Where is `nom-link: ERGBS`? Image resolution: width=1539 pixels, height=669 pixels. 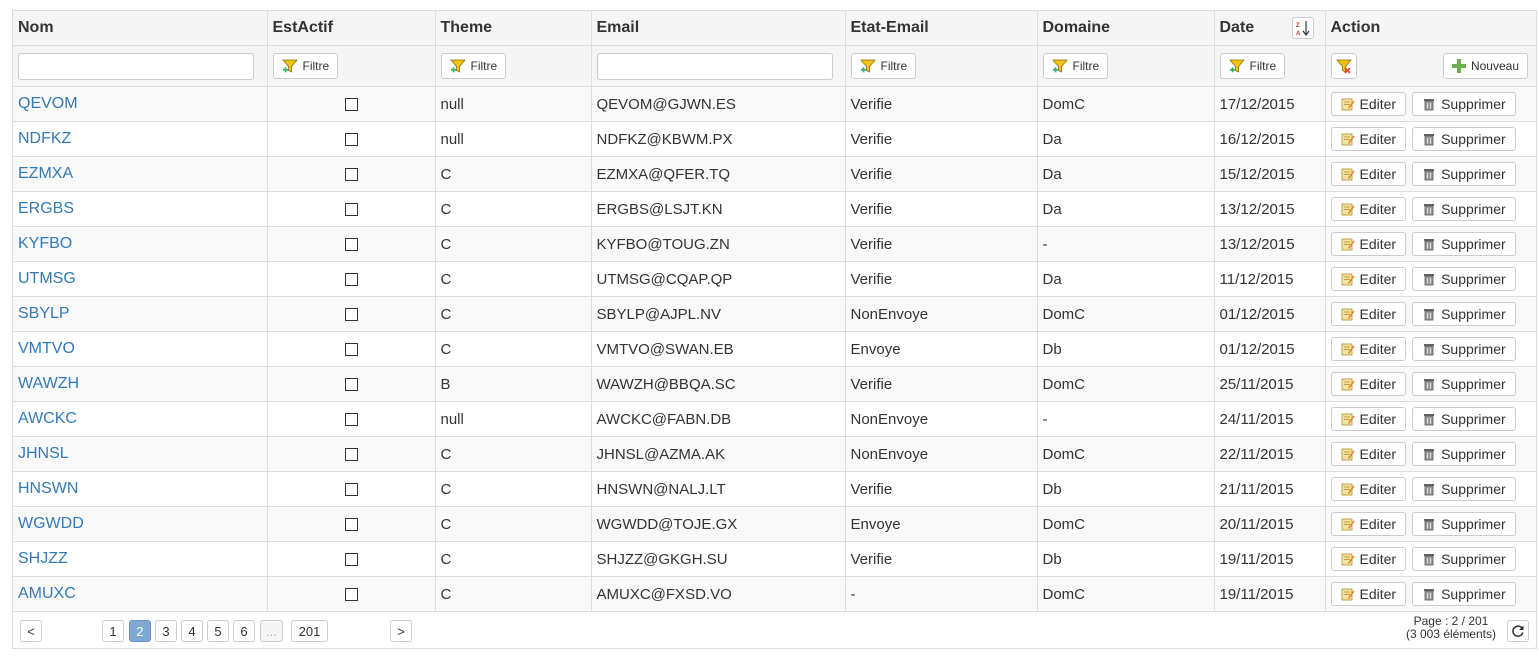
nom-link: ERGBS is located at coordinates (46, 208).